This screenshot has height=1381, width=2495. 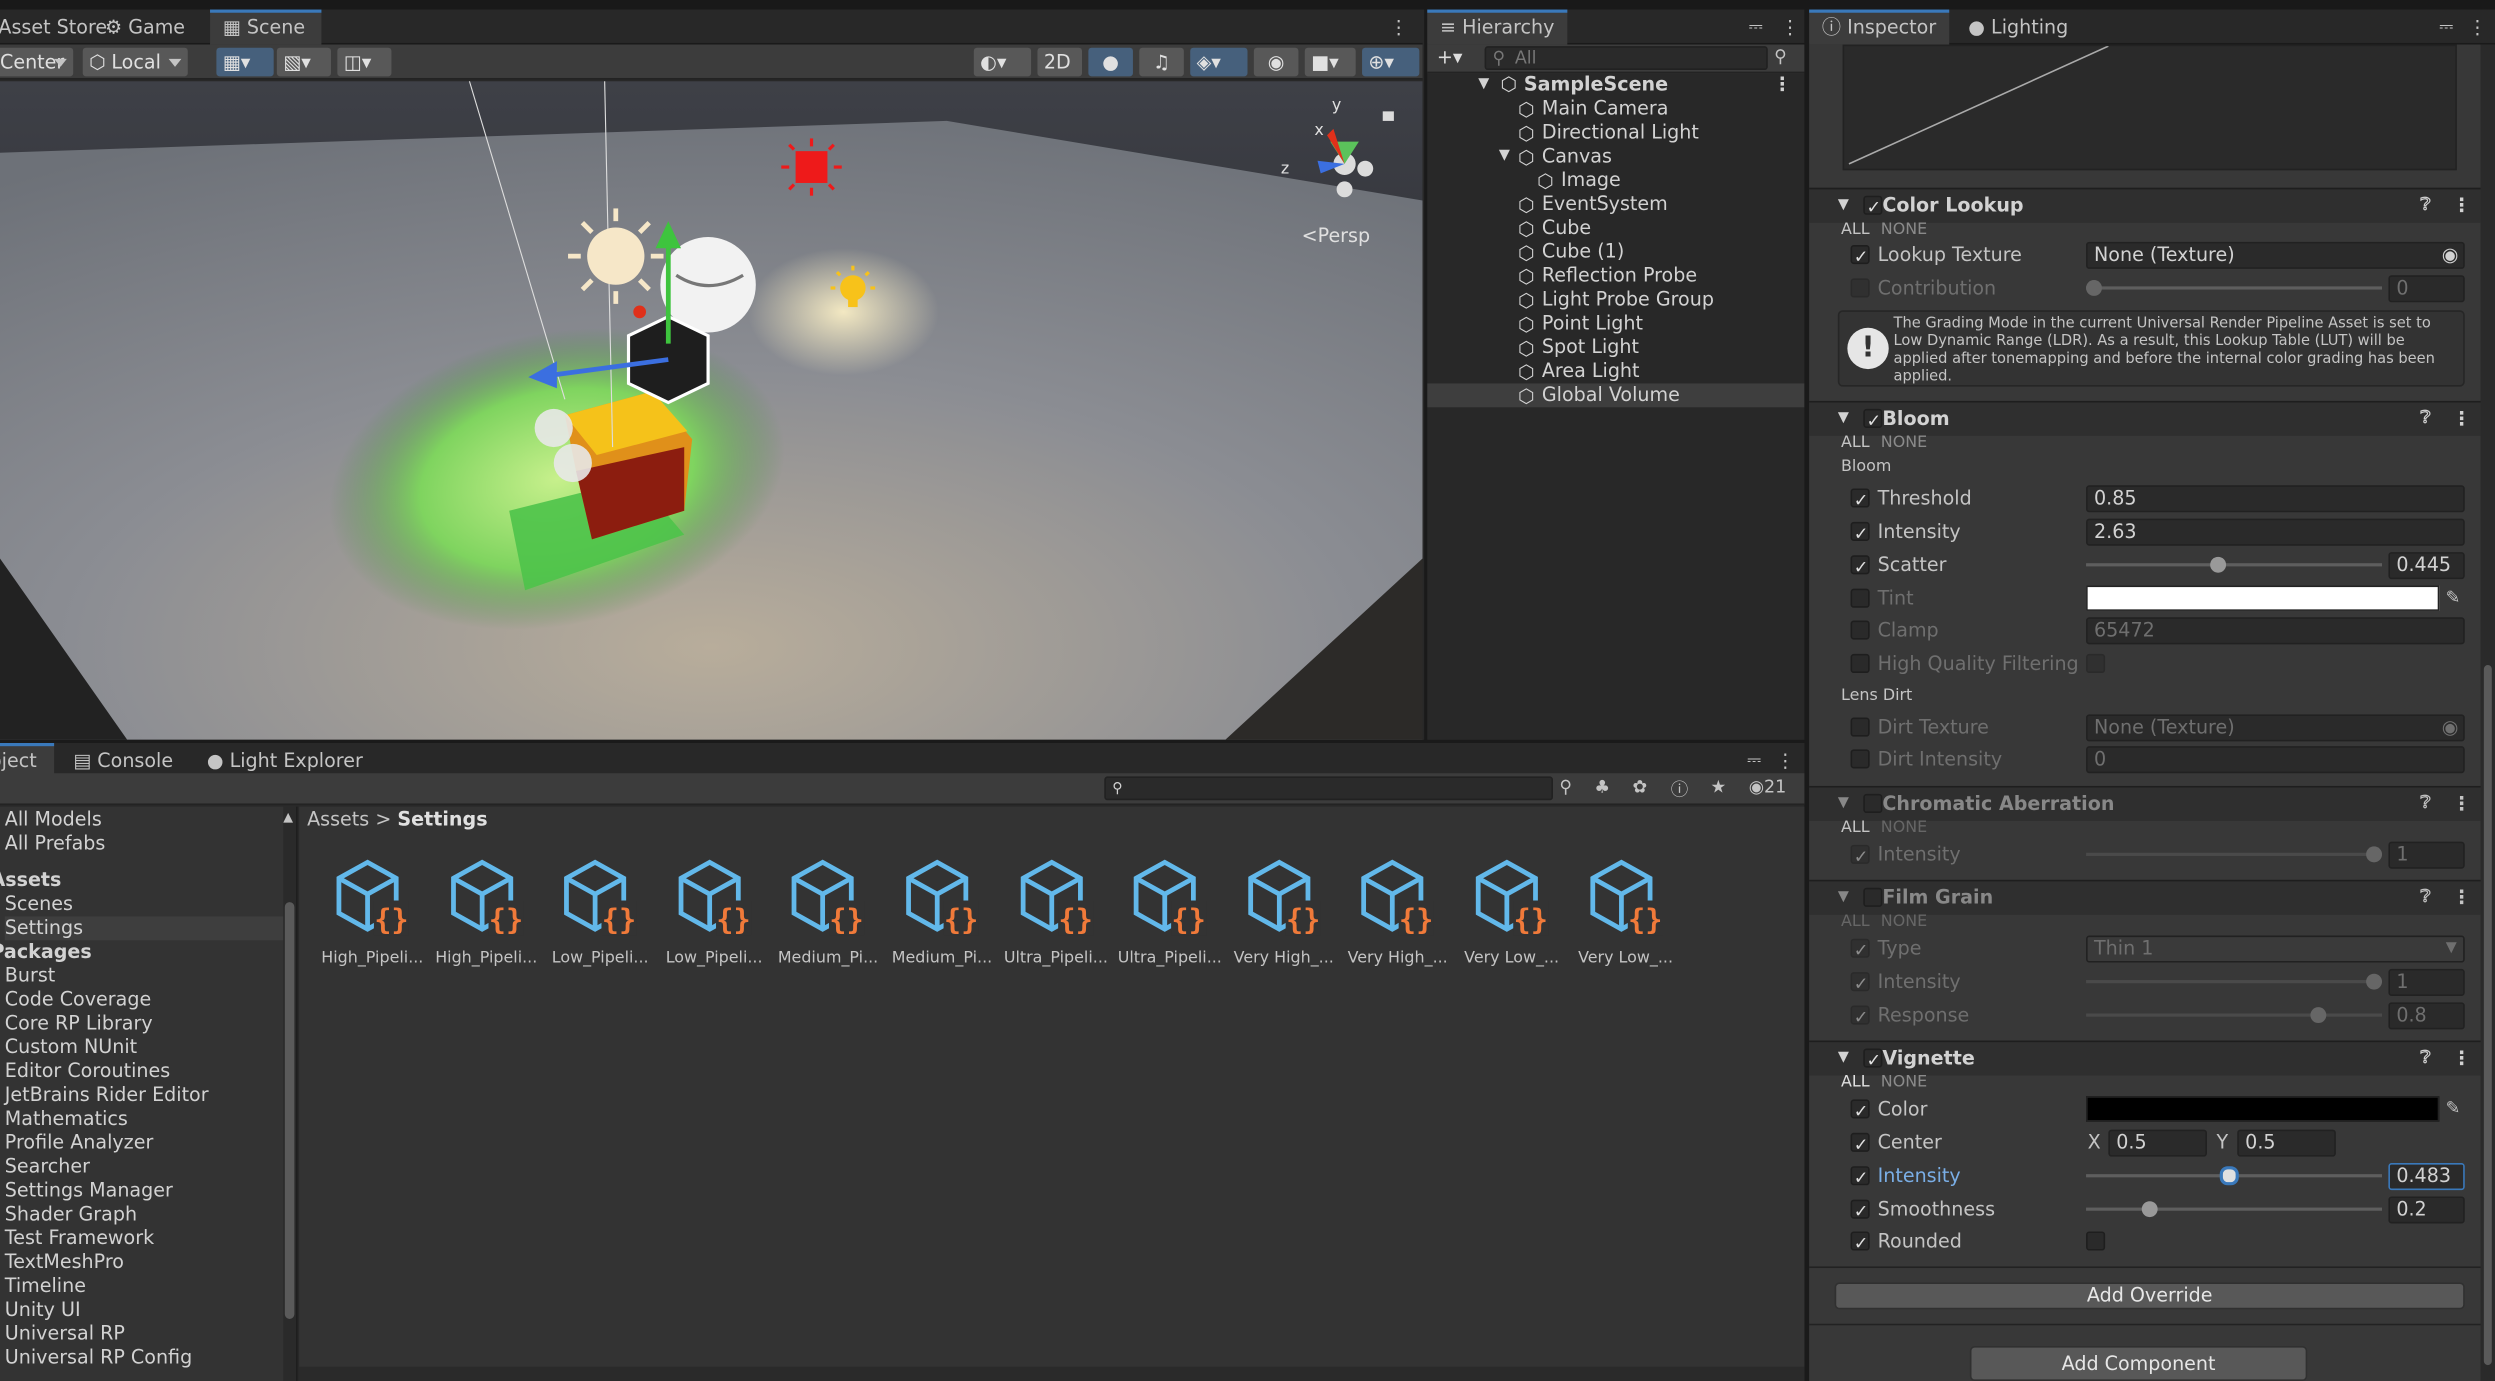 I want to click on contribution-field: 0, so click(x=2426, y=289).